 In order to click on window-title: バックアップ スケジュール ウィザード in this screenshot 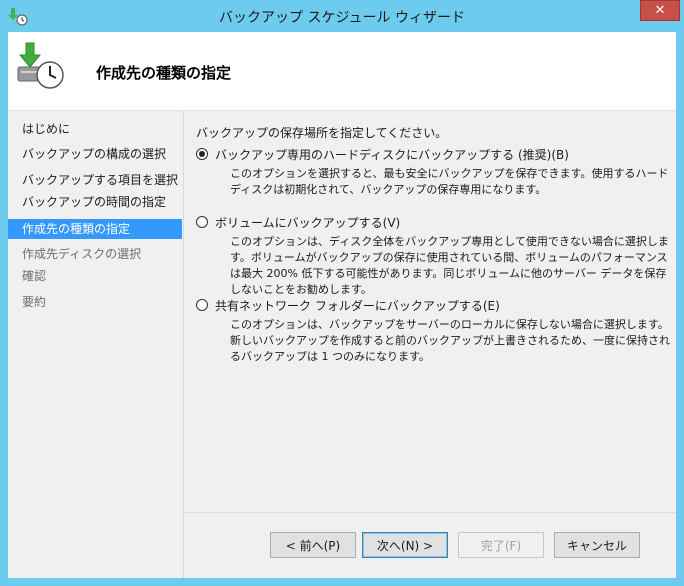, I will do `click(342, 18)`.